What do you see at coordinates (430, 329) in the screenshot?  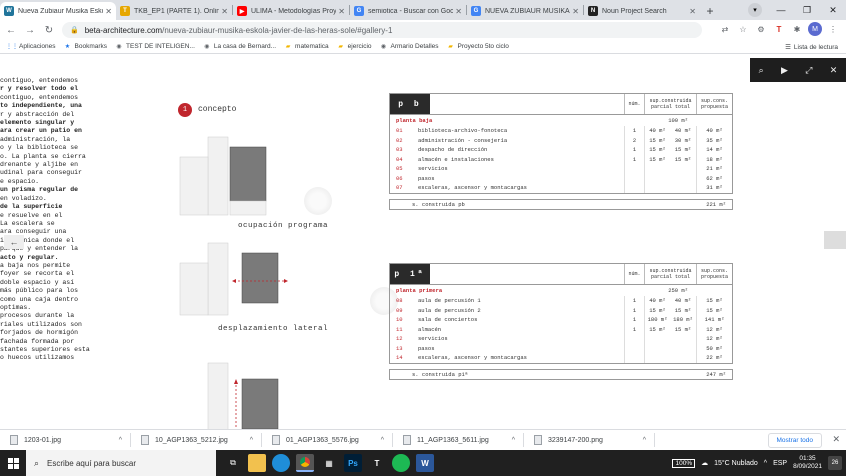 I see `cell-name: almacén` at bounding box center [430, 329].